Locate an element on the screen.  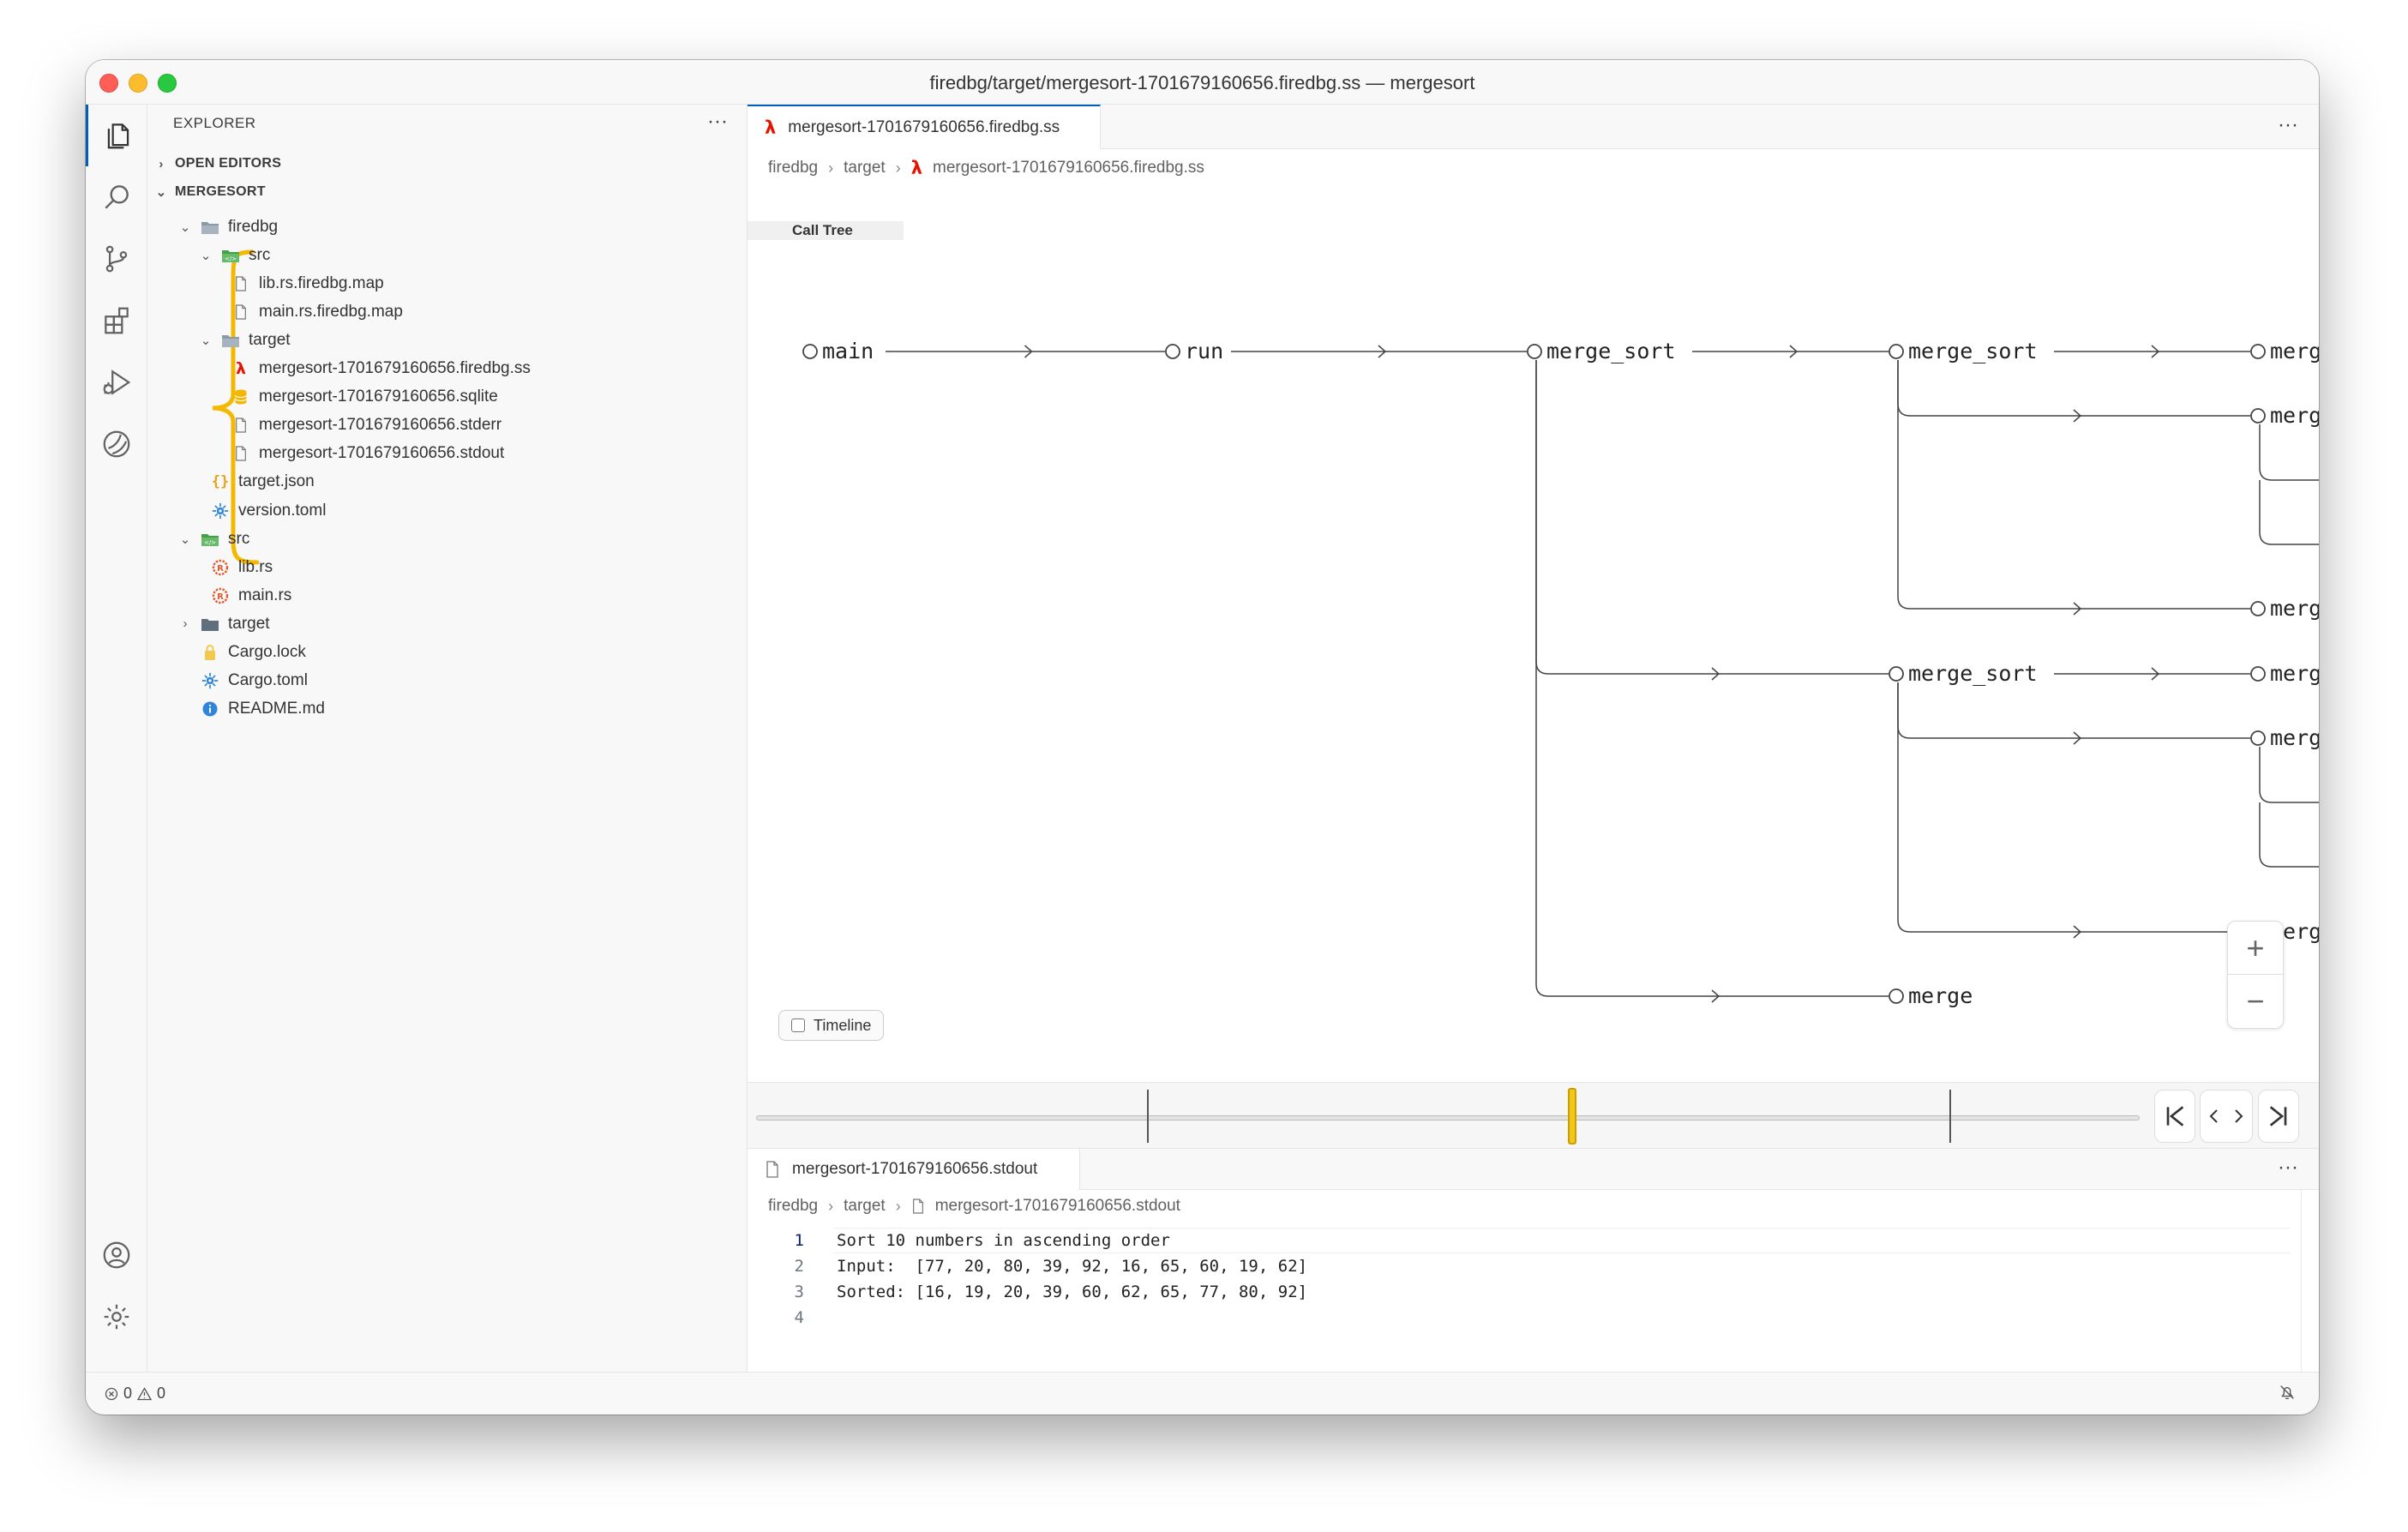
tree-item: mergesort-1701679160656.stderr is located at coordinates (355, 426).